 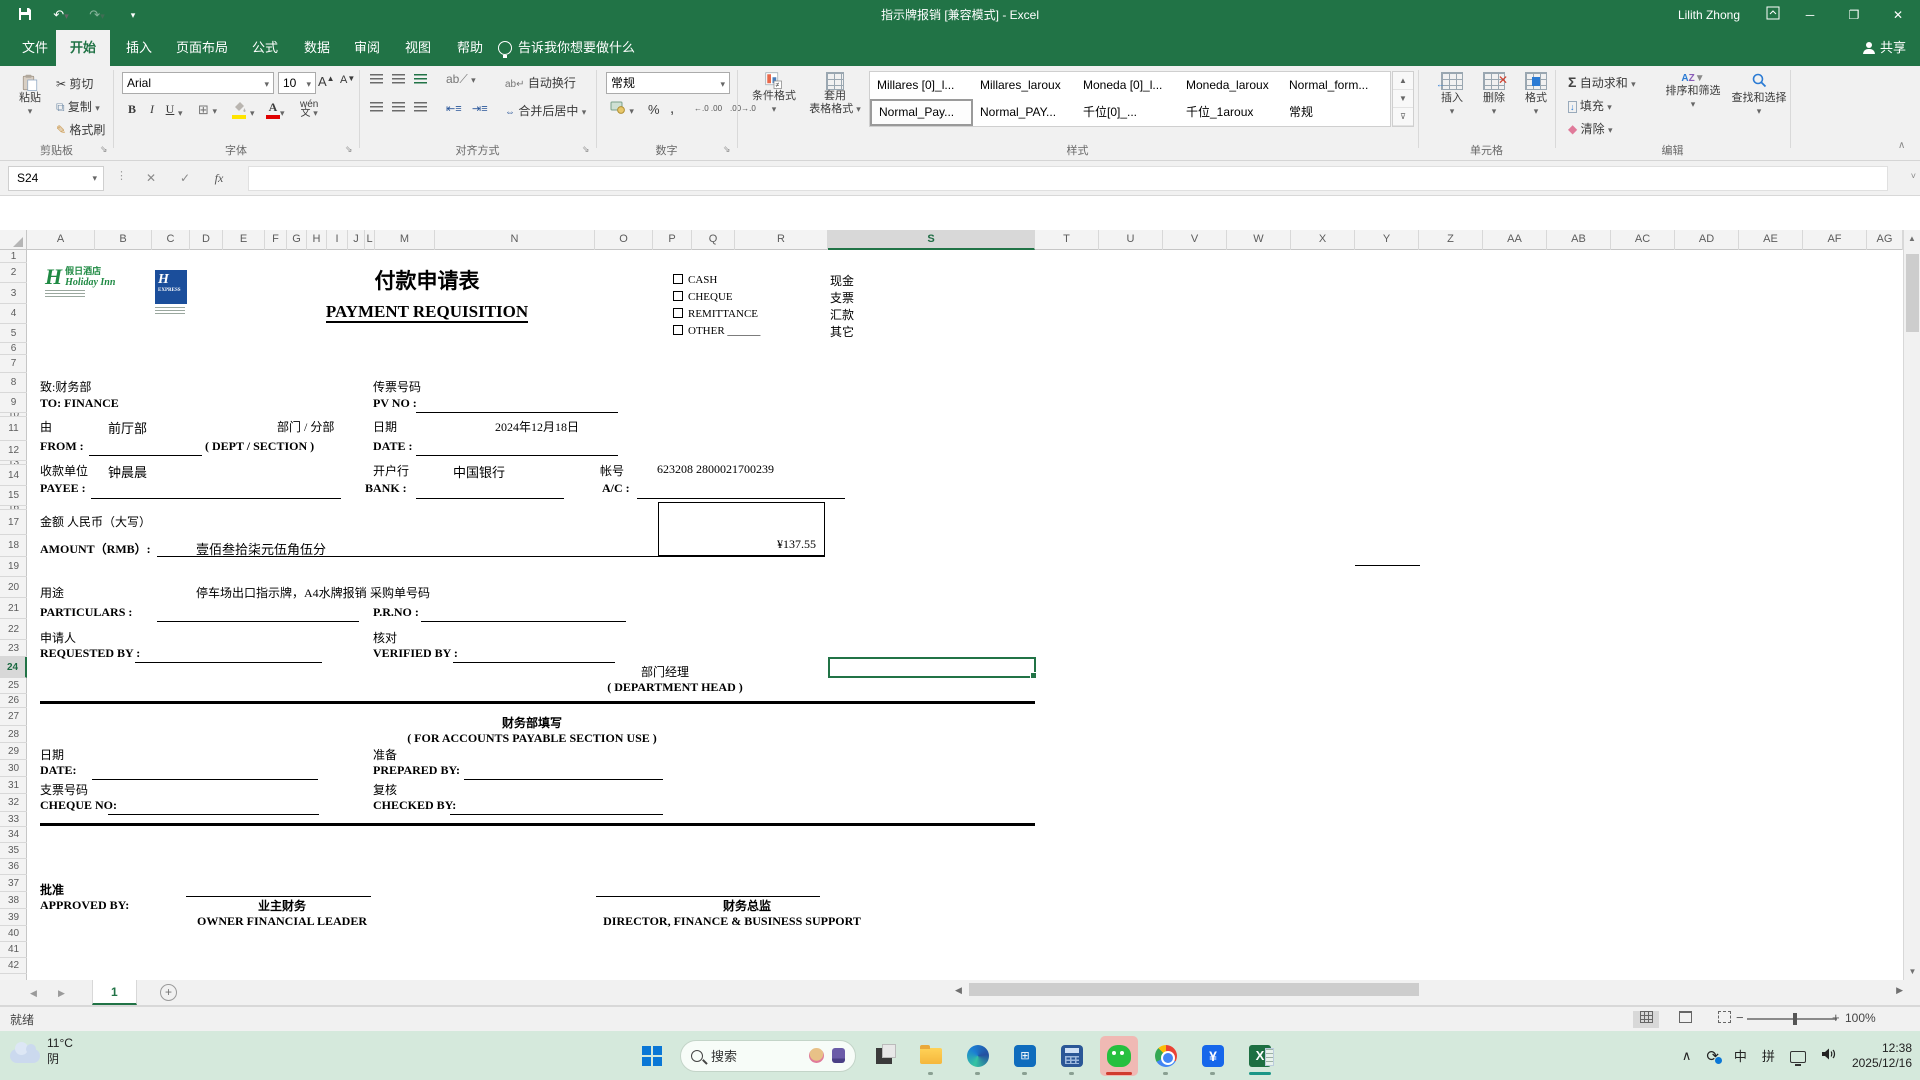 I want to click on insert-function-icon: fx, so click(x=219, y=178).